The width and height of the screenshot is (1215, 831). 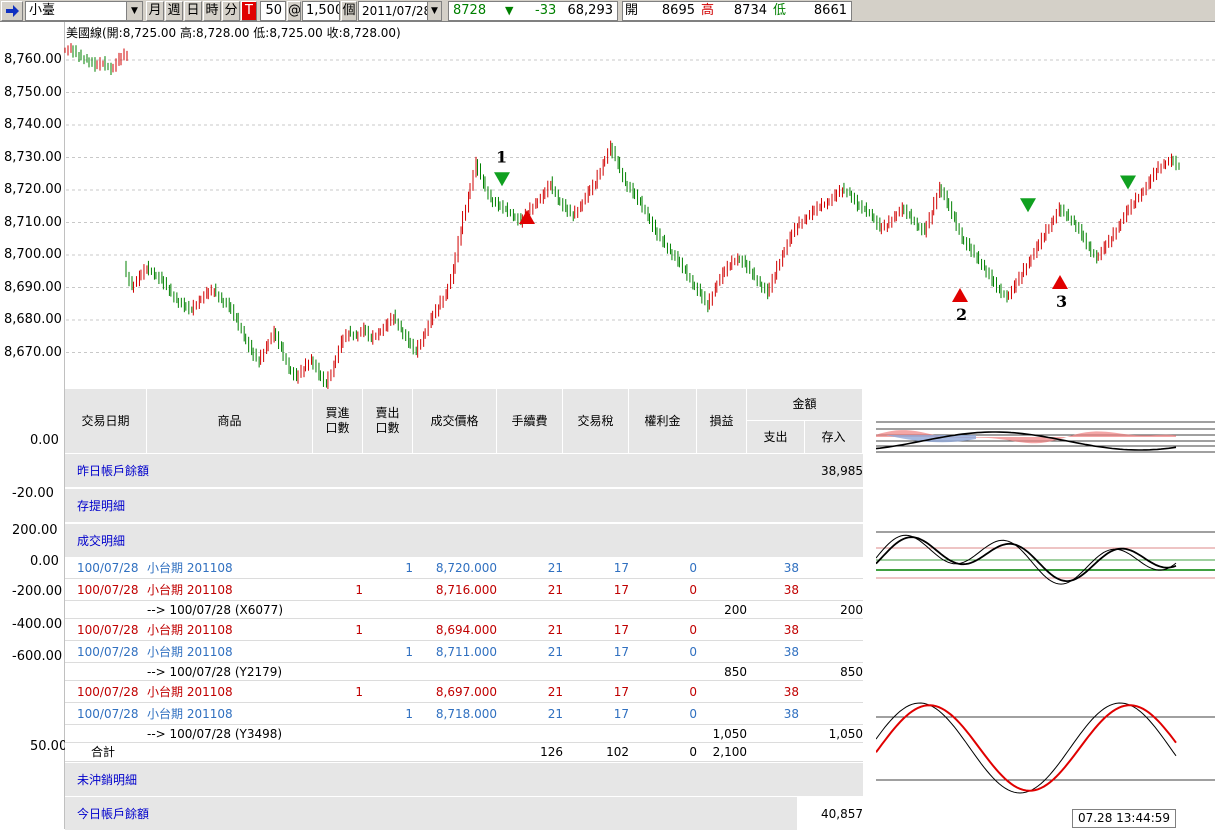 I want to click on period-hour-button: 時, so click(x=212, y=11).